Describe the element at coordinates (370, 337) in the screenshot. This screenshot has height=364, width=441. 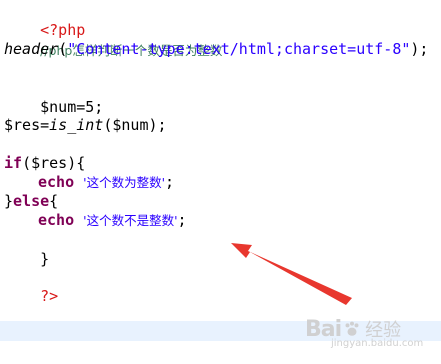
I see `baidu-watermark: Bai 经验 jingyan.baidu.com` at that location.